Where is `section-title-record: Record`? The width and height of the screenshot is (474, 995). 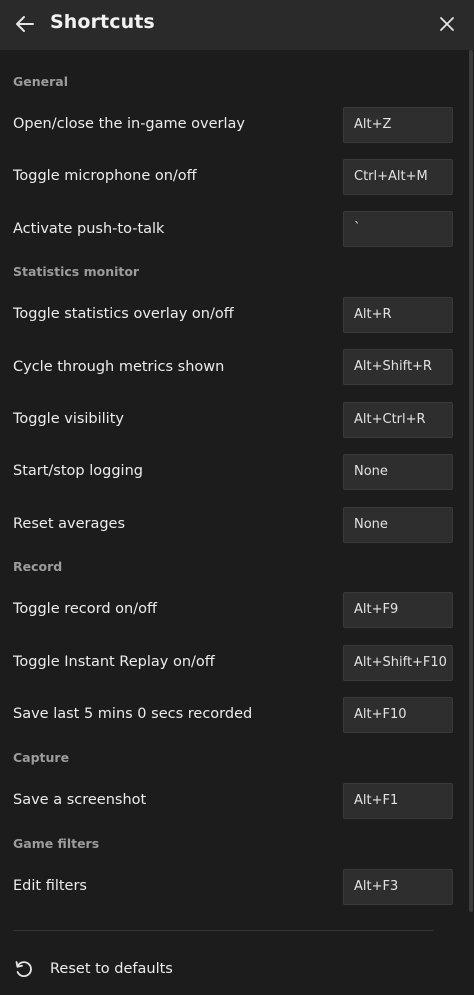
section-title-record: Record is located at coordinates (38, 566).